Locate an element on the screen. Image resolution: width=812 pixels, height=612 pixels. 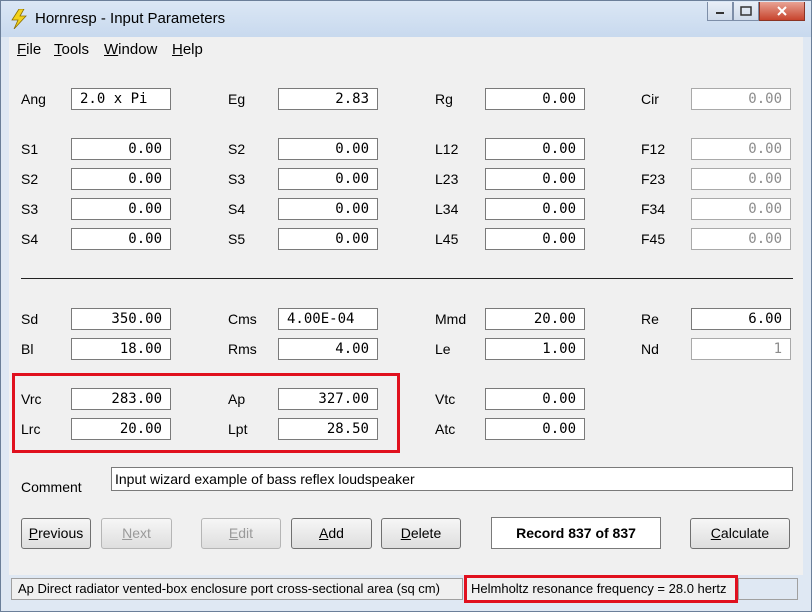
title-bar: Hornresp - Input Parameters is located at coordinates (406, 19).